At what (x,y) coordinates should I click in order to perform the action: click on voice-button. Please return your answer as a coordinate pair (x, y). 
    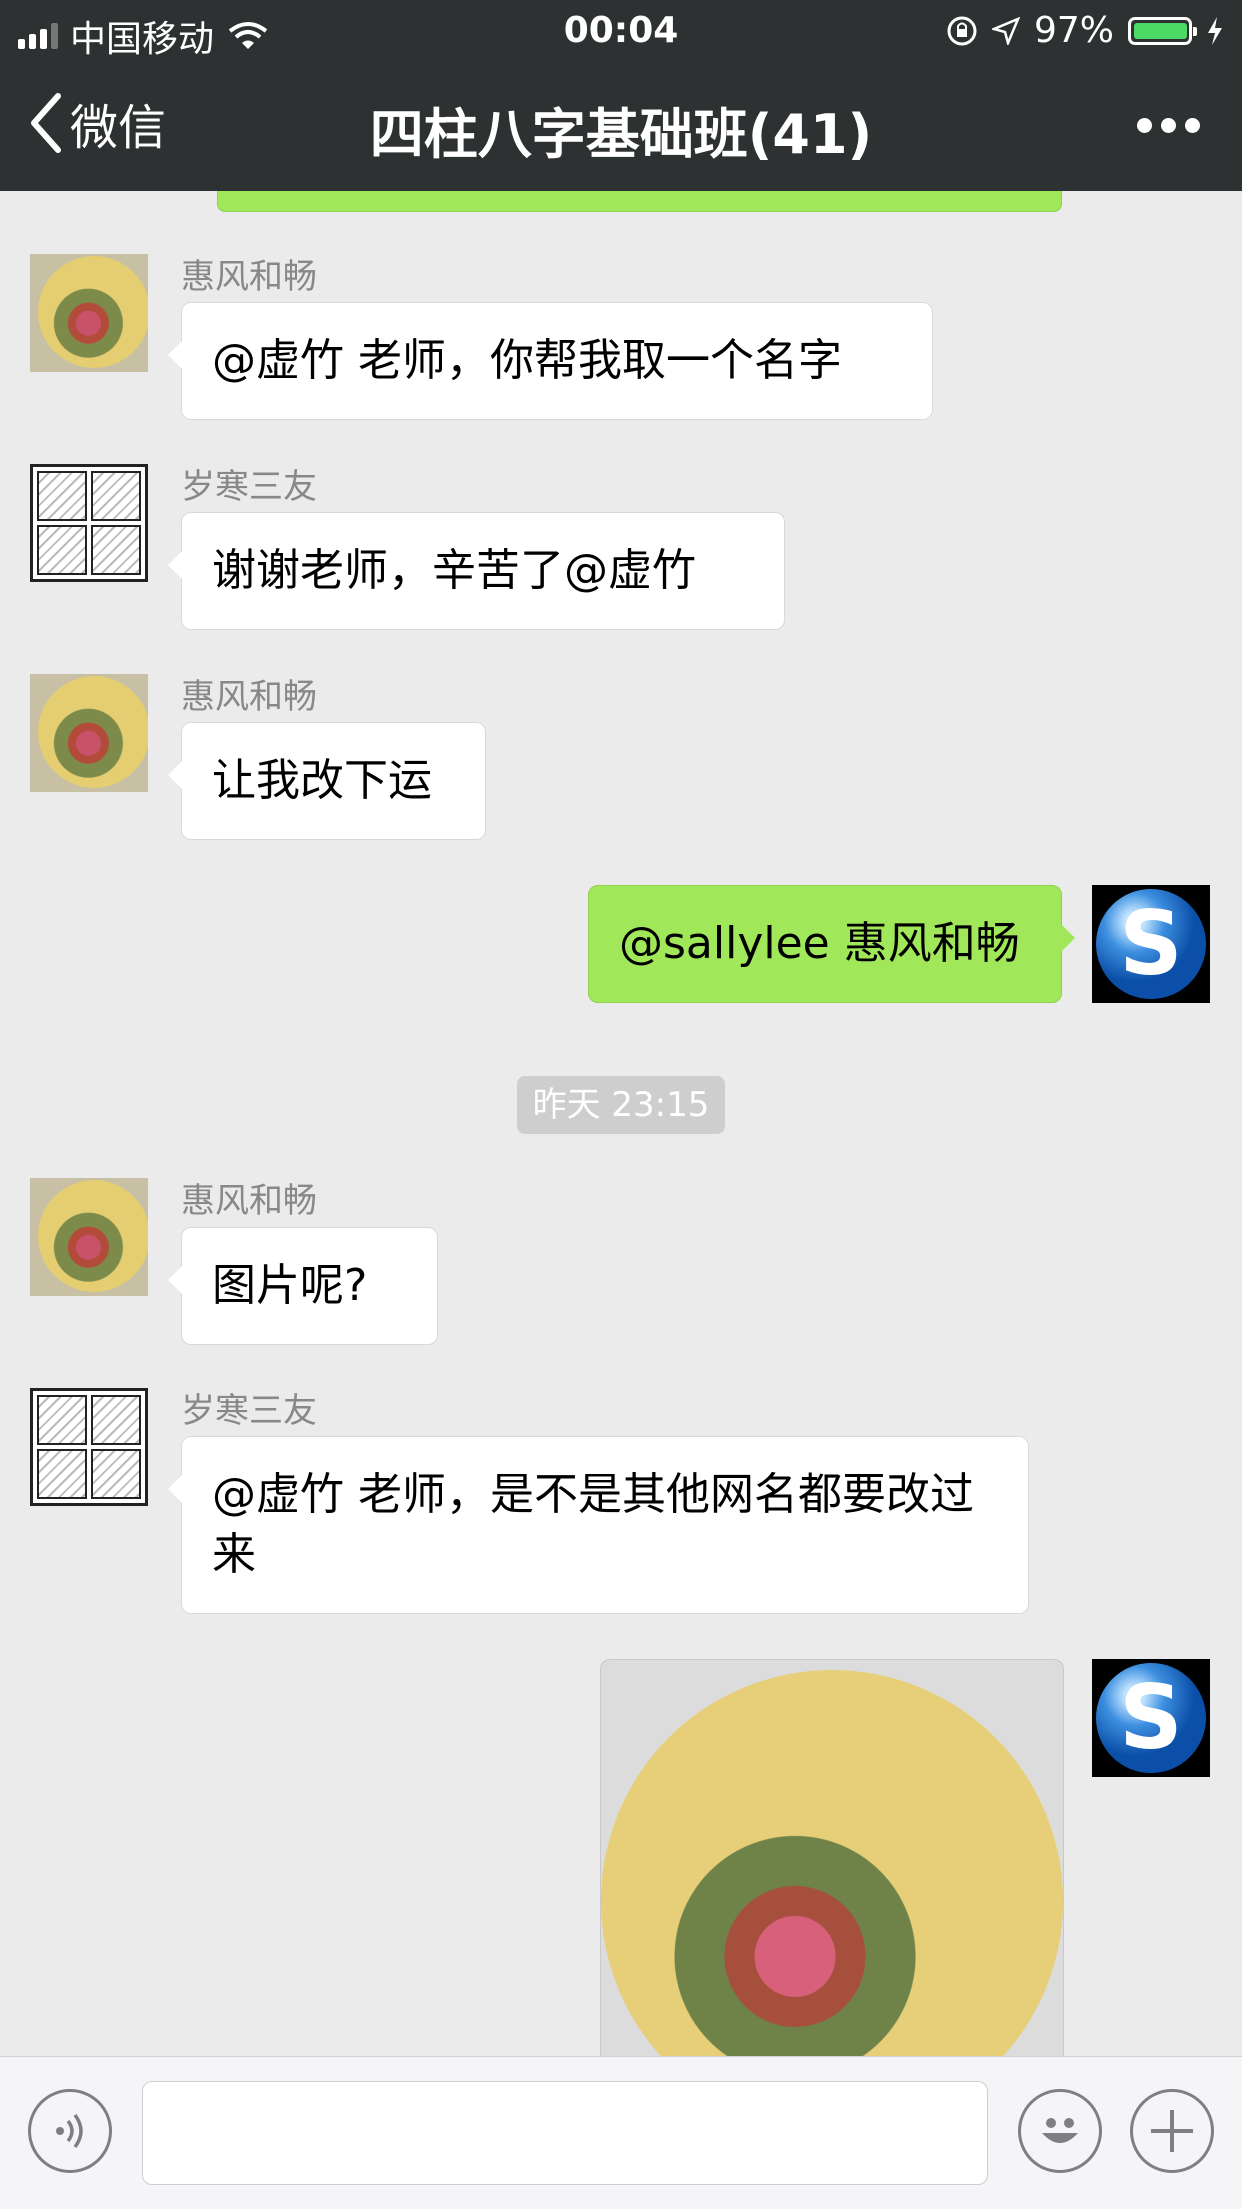
    Looking at the image, I should click on (70, 2131).